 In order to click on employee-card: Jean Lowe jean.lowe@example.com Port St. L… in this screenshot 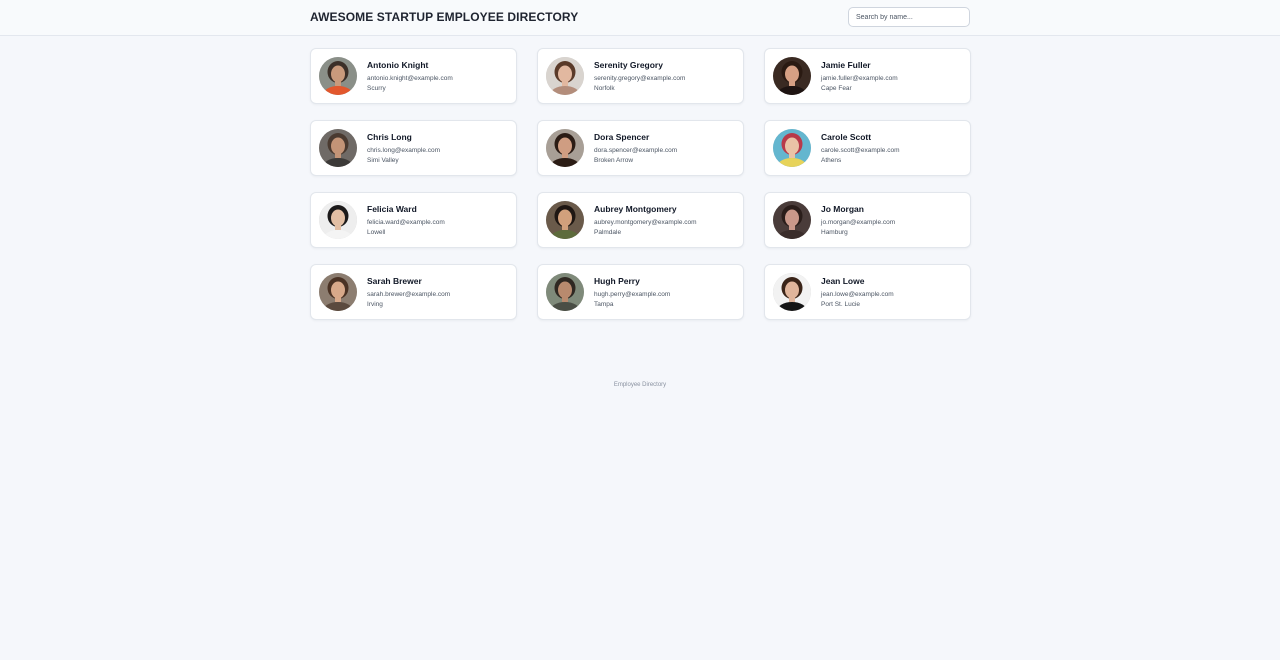, I will do `click(867, 292)`.